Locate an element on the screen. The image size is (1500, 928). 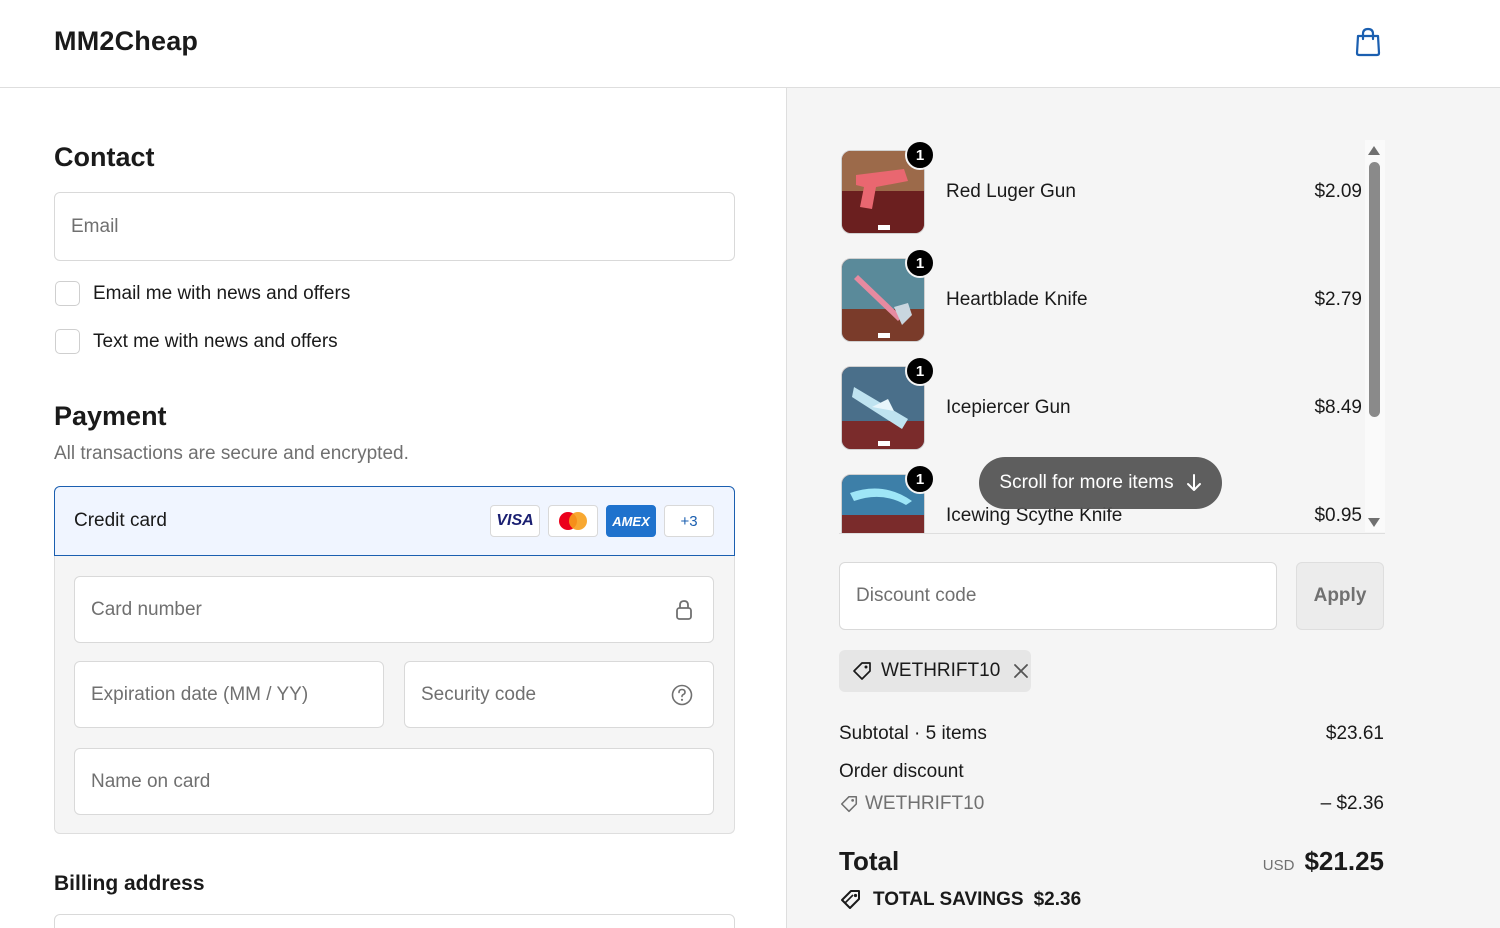
expiration-date-field: Expiration date (MM / YY) is located at coordinates (229, 694).